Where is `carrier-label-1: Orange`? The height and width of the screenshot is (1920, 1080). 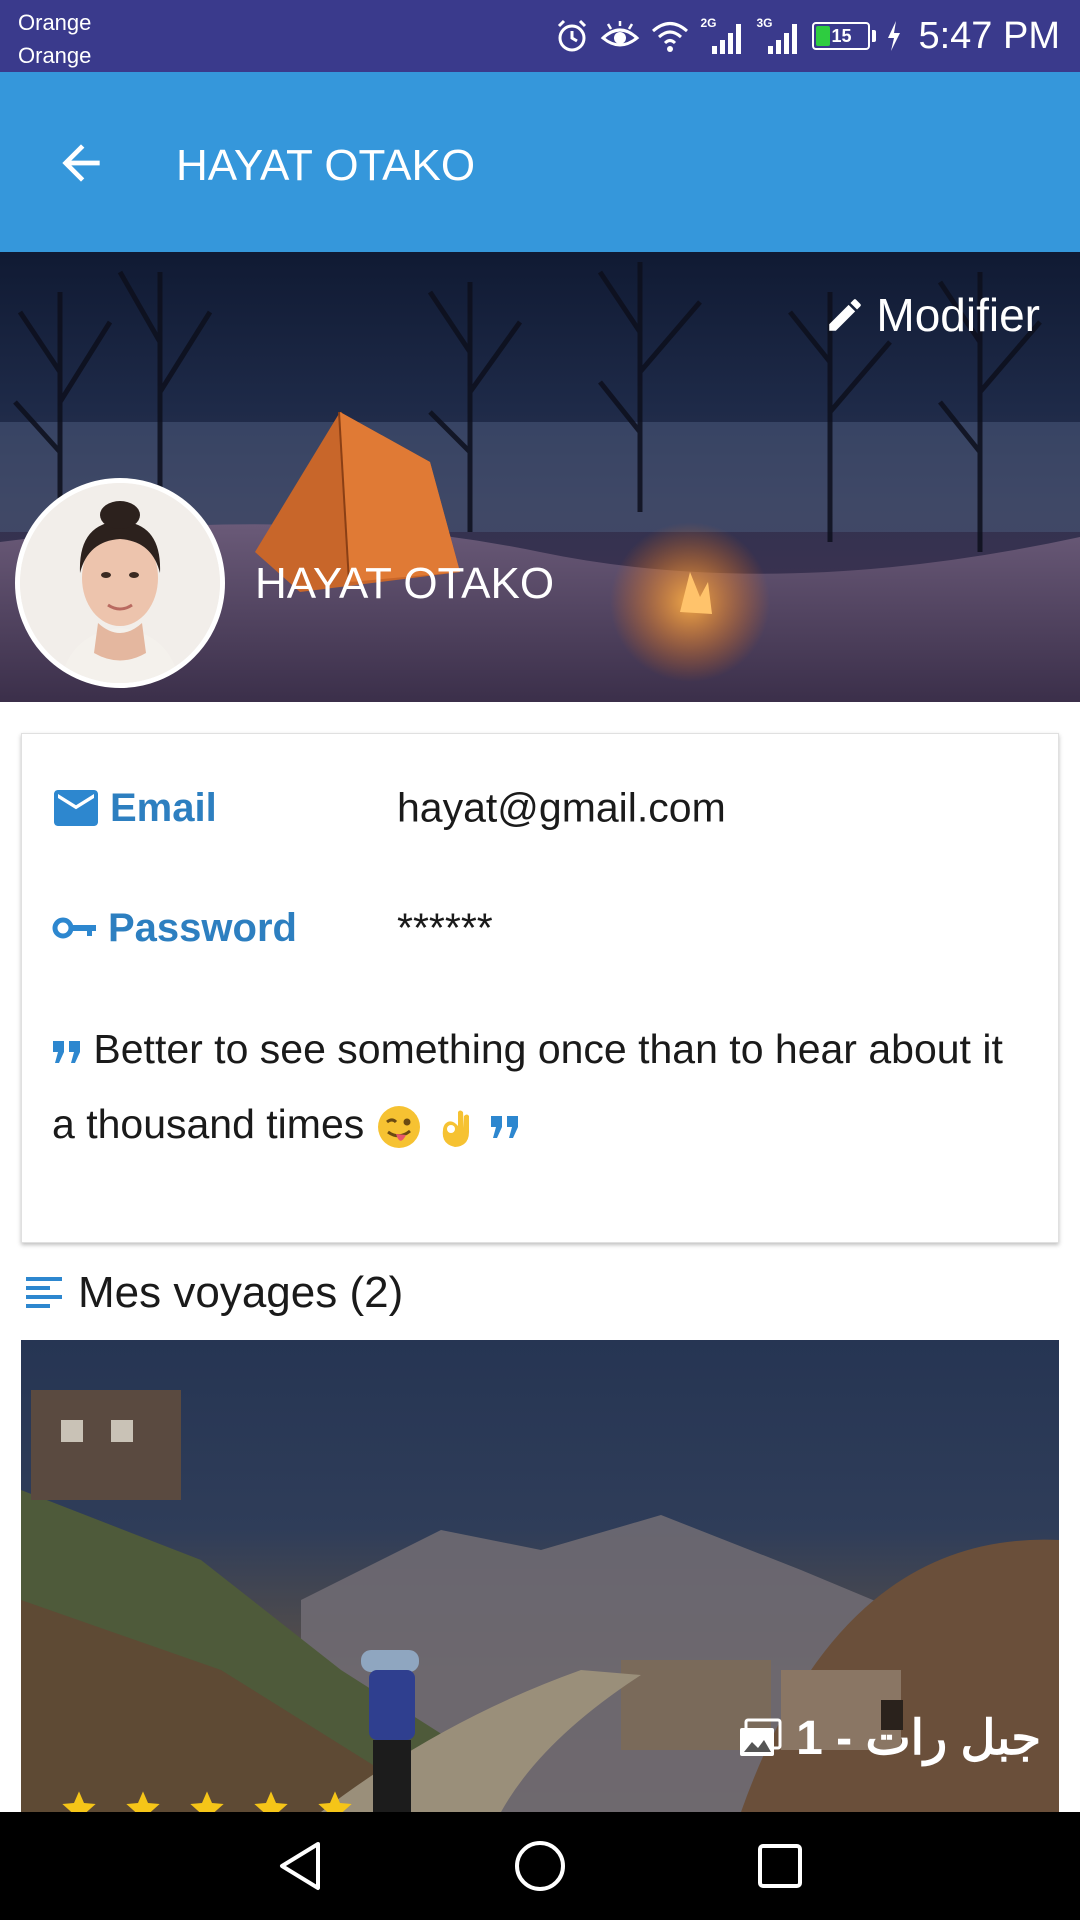
carrier-label-1: Orange is located at coordinates (55, 22).